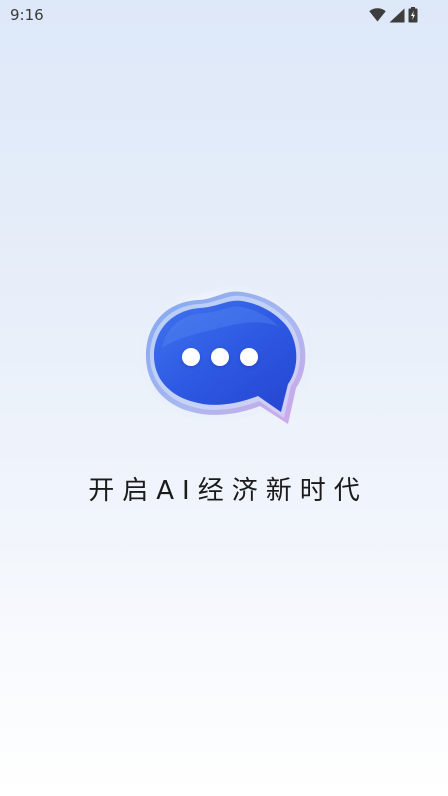 The height and width of the screenshot is (796, 448). What do you see at coordinates (224, 15) in the screenshot?
I see `status-bar: 9:16` at bounding box center [224, 15].